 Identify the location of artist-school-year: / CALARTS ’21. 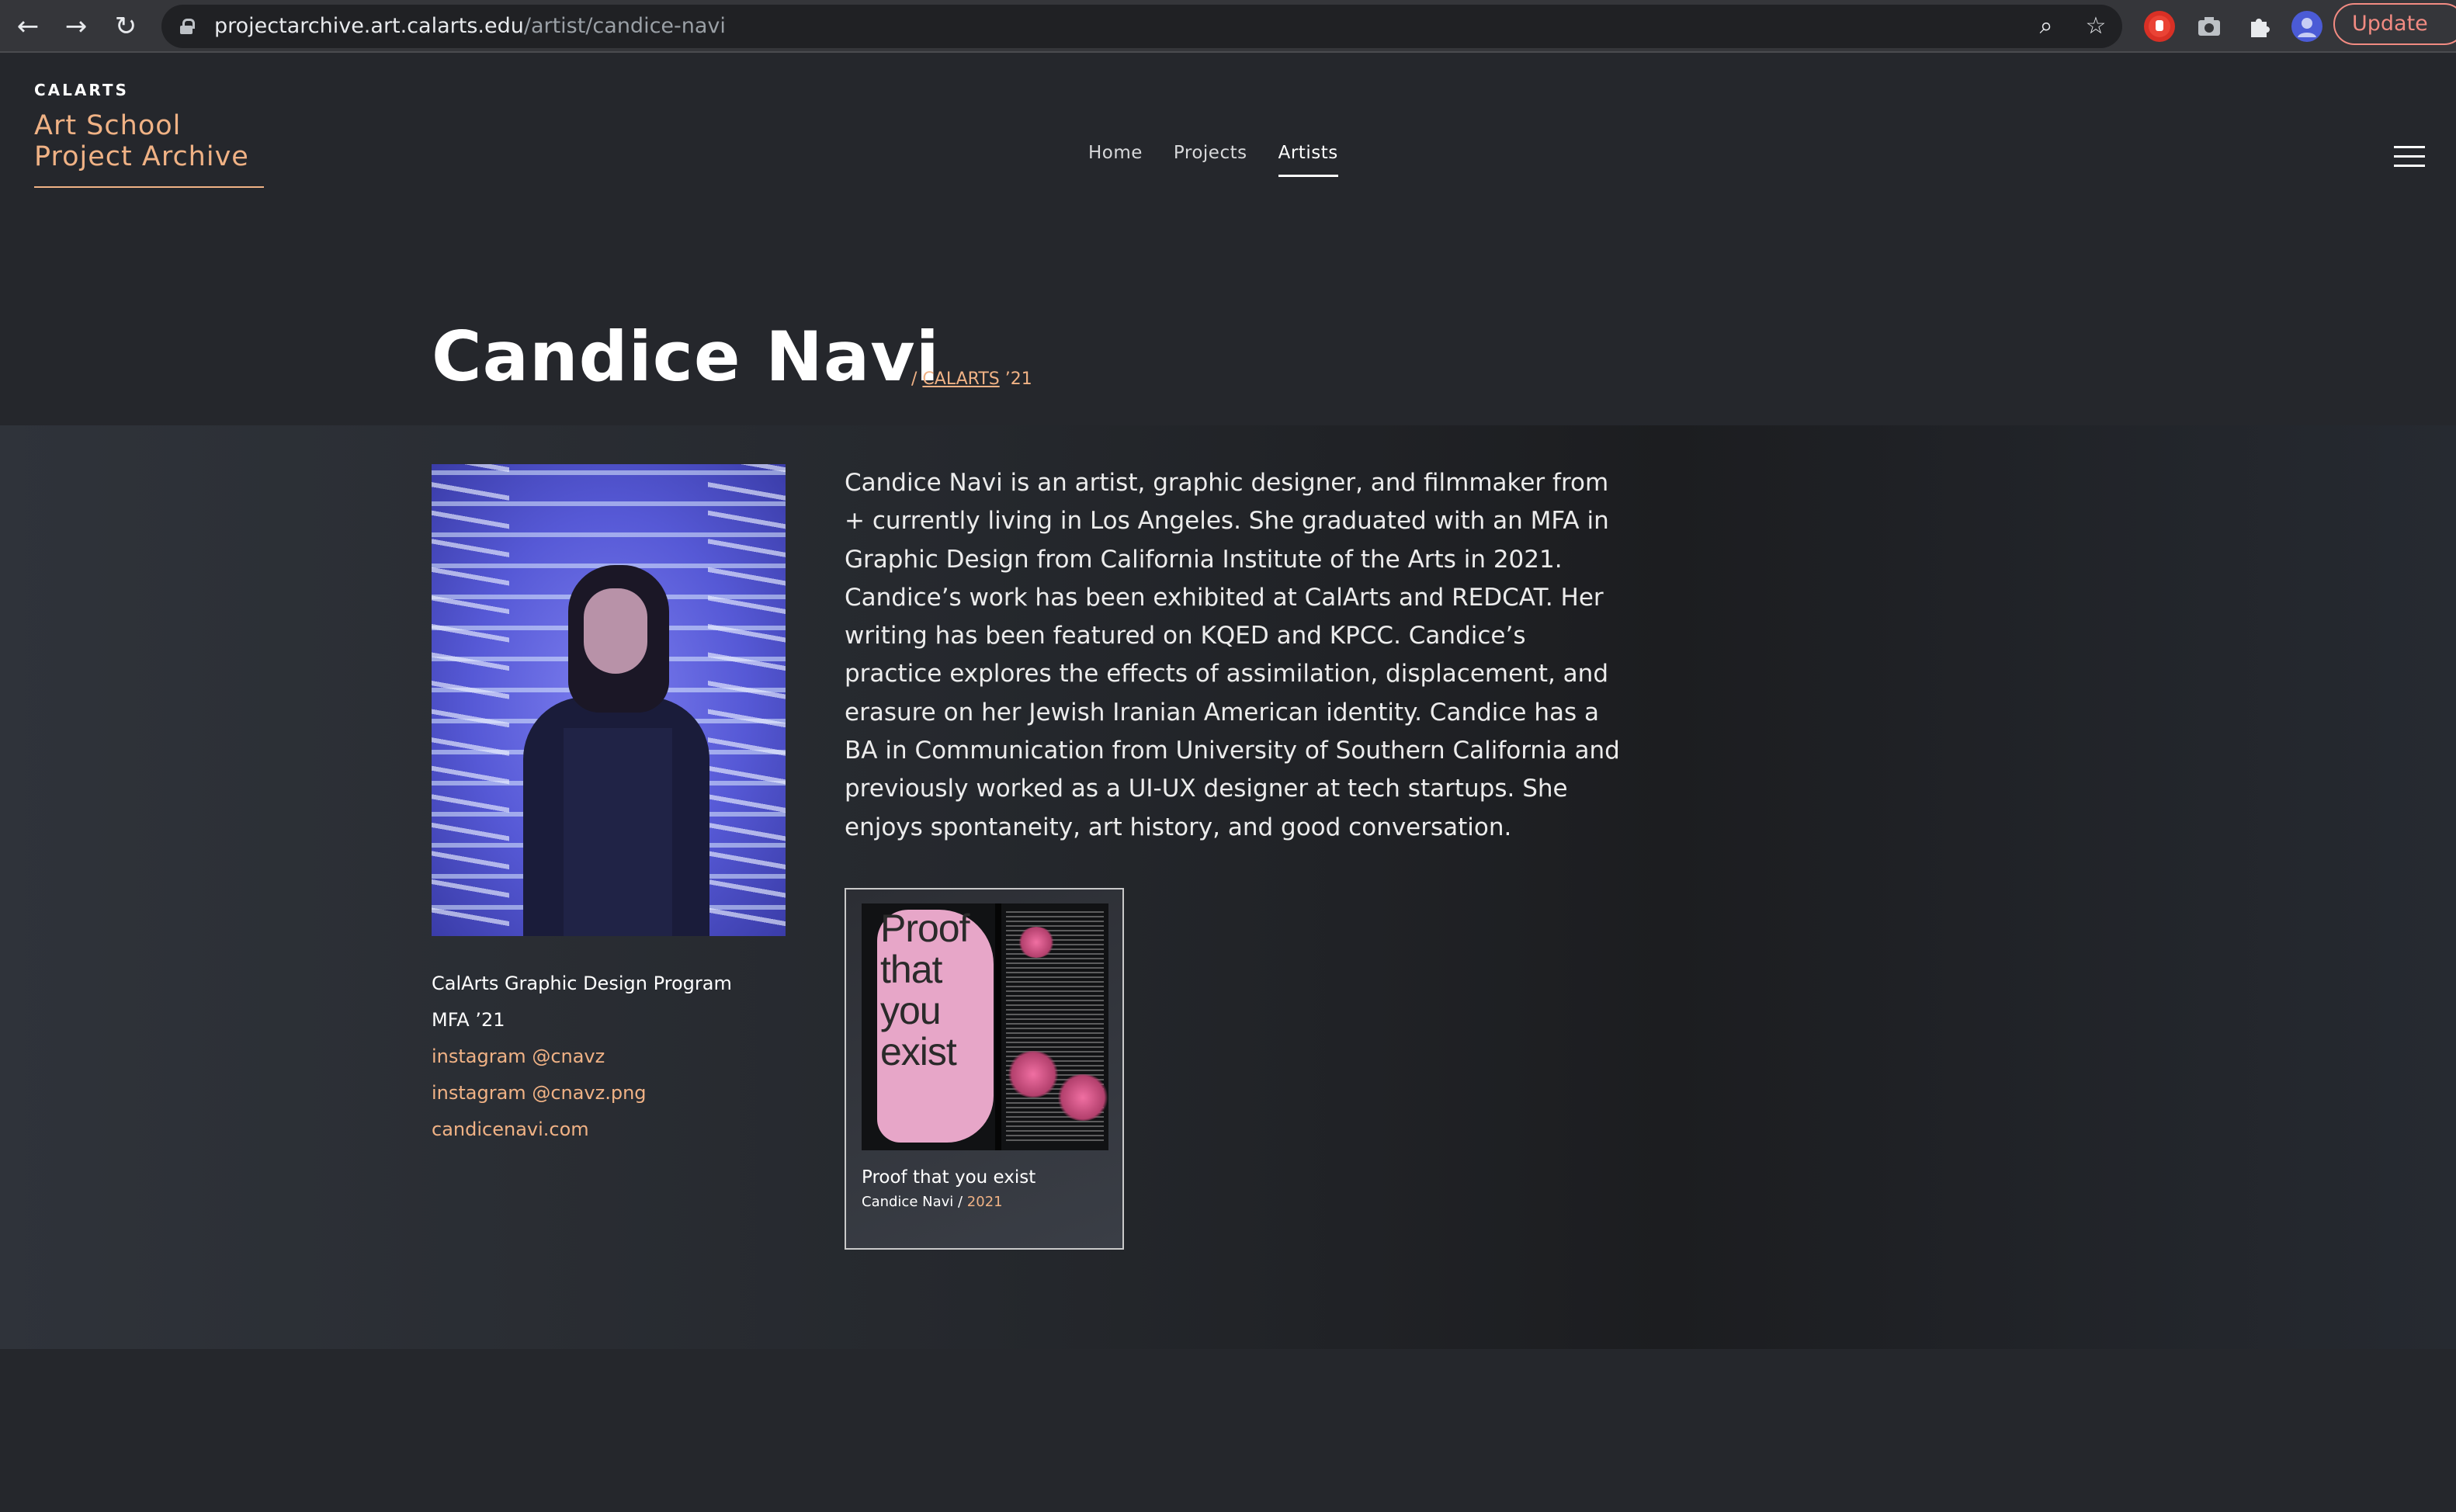
(971, 379).